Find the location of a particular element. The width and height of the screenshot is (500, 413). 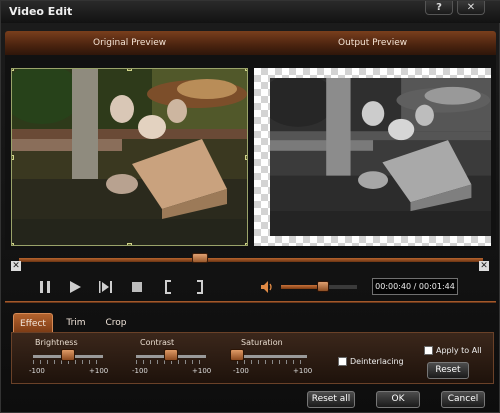

tab-trim: Trim is located at coordinates (76, 323).